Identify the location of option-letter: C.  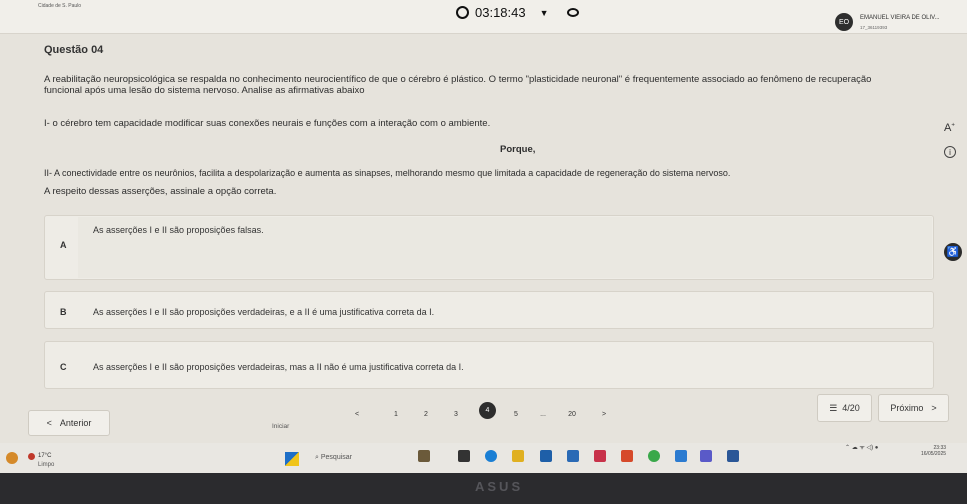
(63, 367).